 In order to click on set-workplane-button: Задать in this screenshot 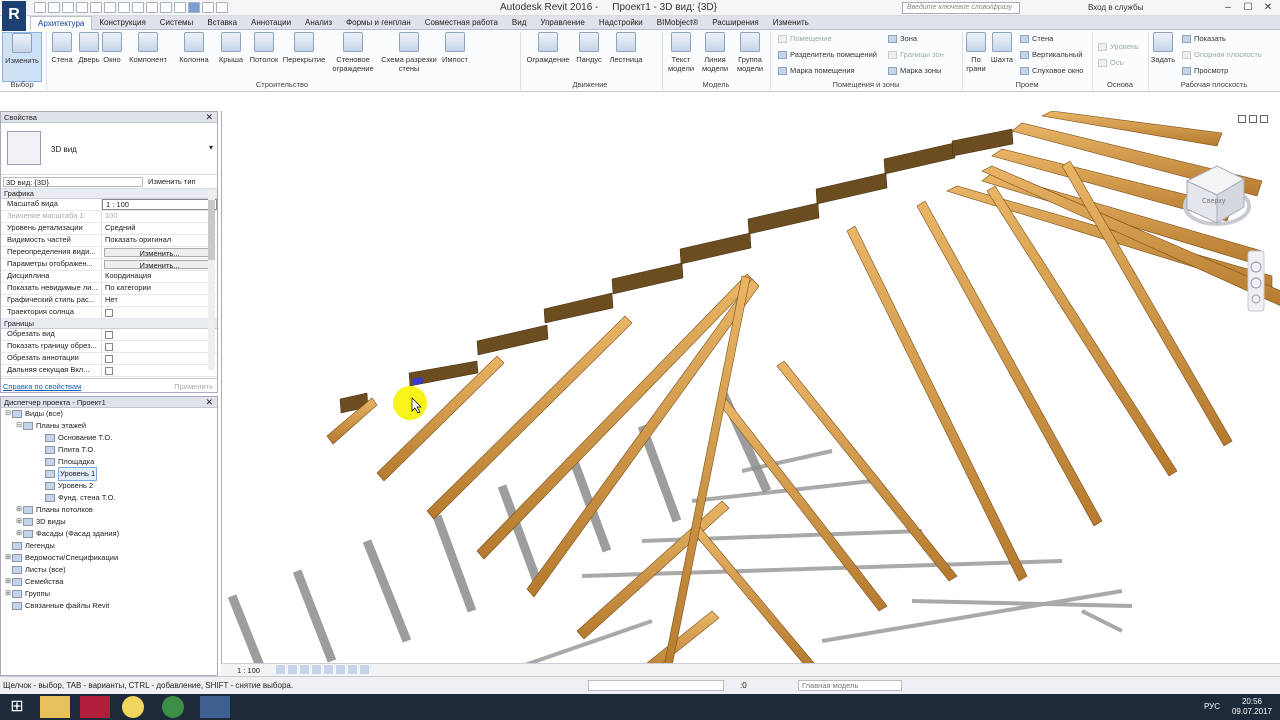, I will do `click(1163, 48)`.